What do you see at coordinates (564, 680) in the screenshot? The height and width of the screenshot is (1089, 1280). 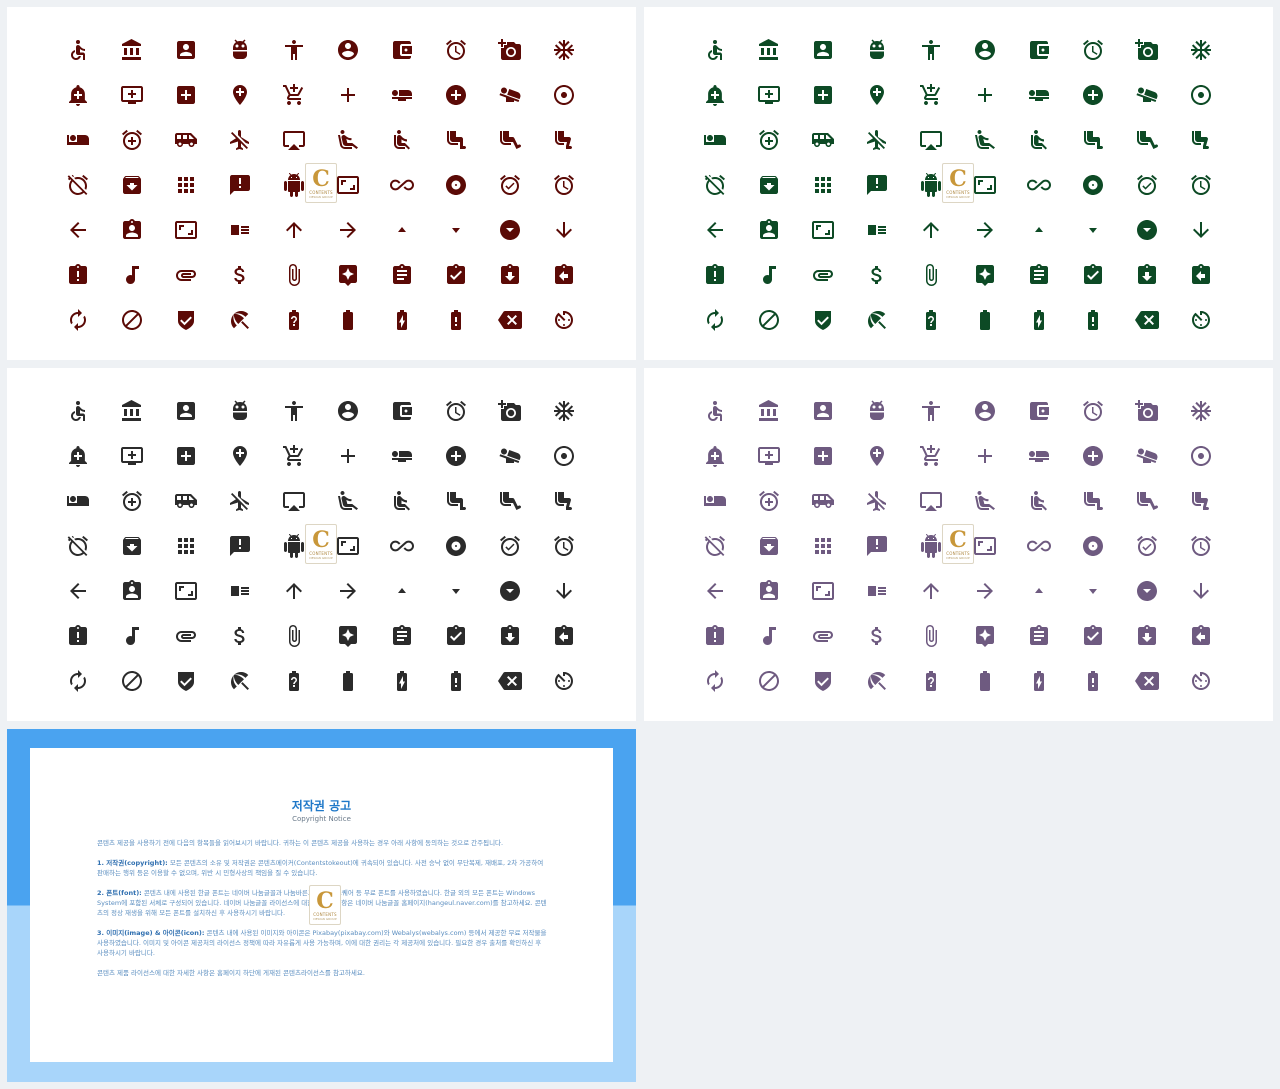 I see `av-timer-icon` at bounding box center [564, 680].